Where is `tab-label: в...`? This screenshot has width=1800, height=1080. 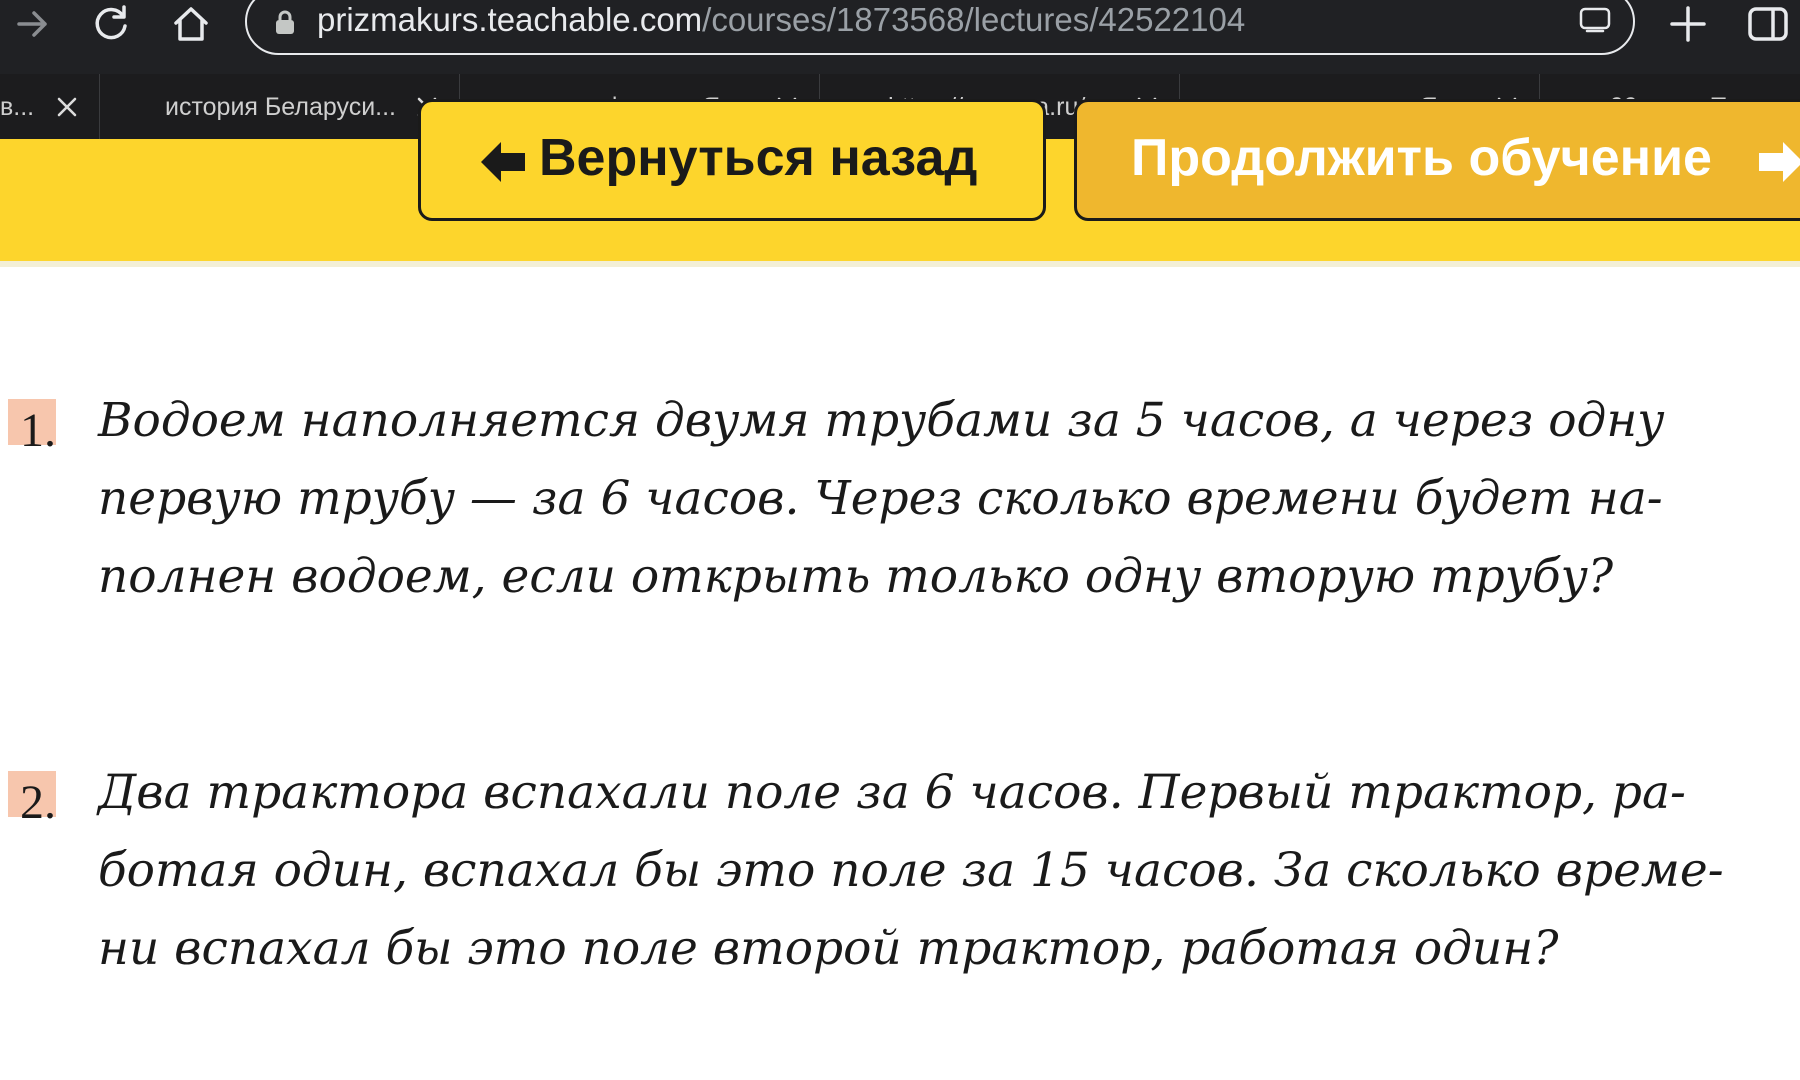
tab-label: в... is located at coordinates (17, 107).